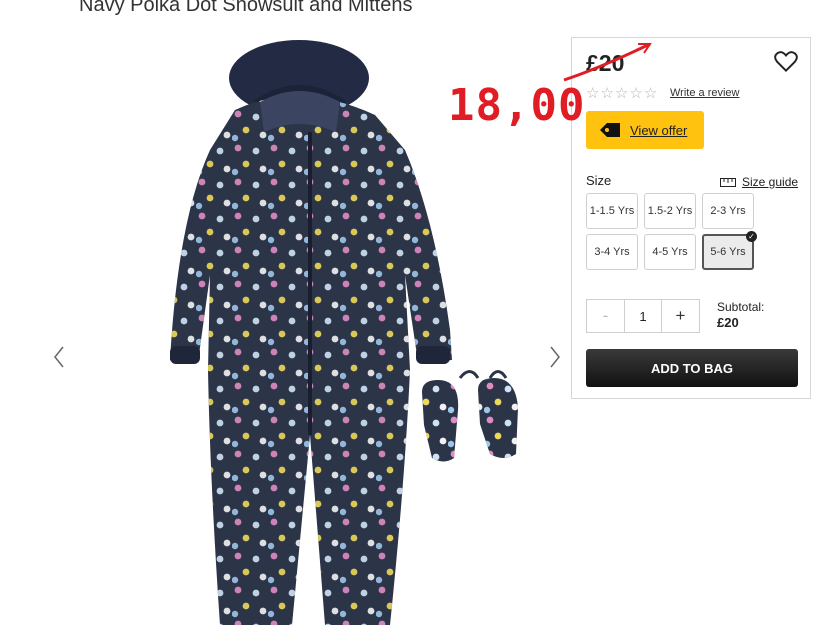  I want to click on price-tag-icon, so click(610, 130).